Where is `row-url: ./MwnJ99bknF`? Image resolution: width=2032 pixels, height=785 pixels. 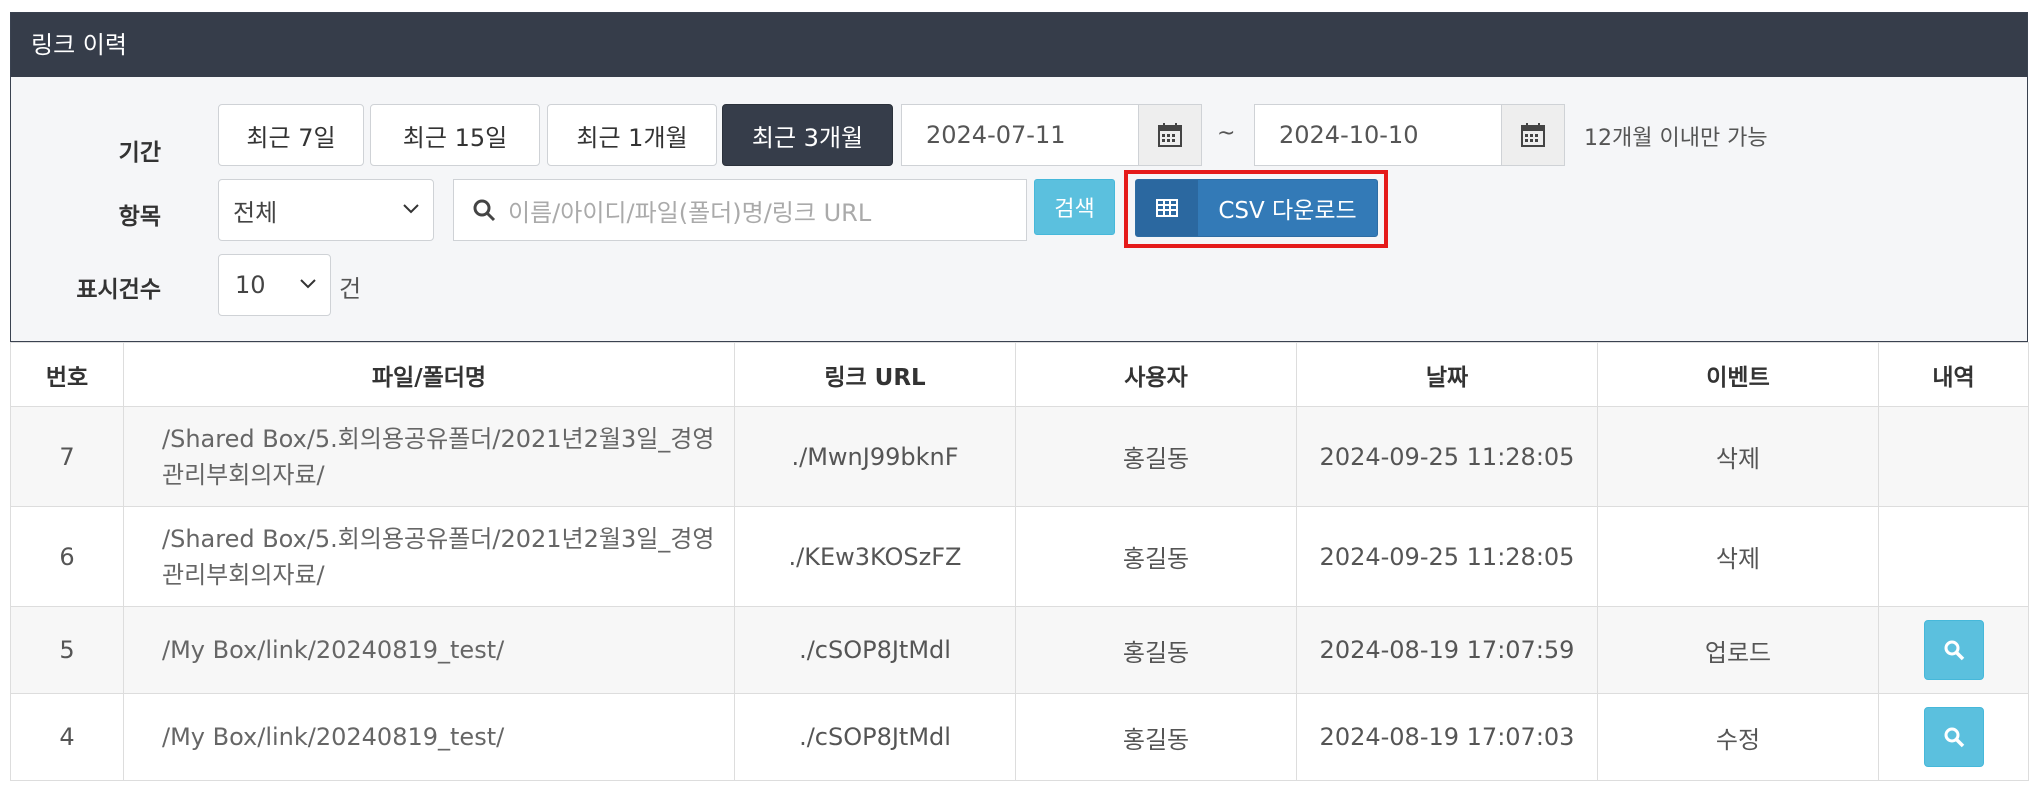 row-url: ./MwnJ99bknF is located at coordinates (875, 456).